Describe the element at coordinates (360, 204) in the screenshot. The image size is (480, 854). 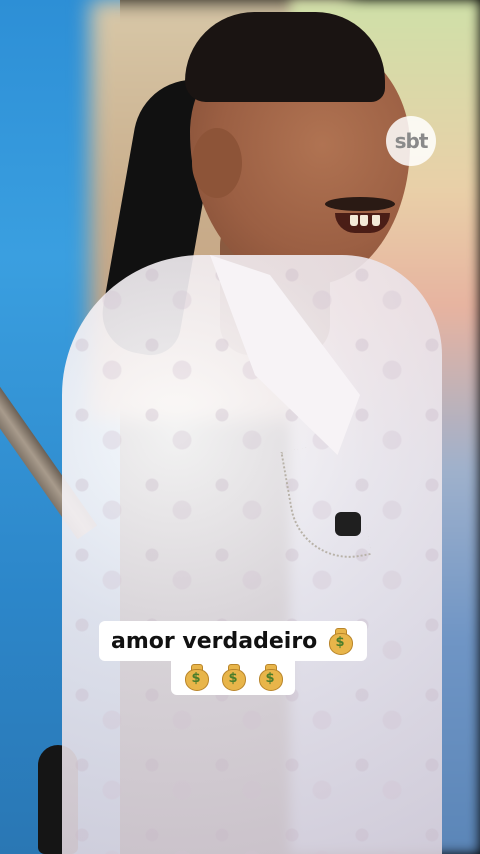
I see `mustache` at that location.